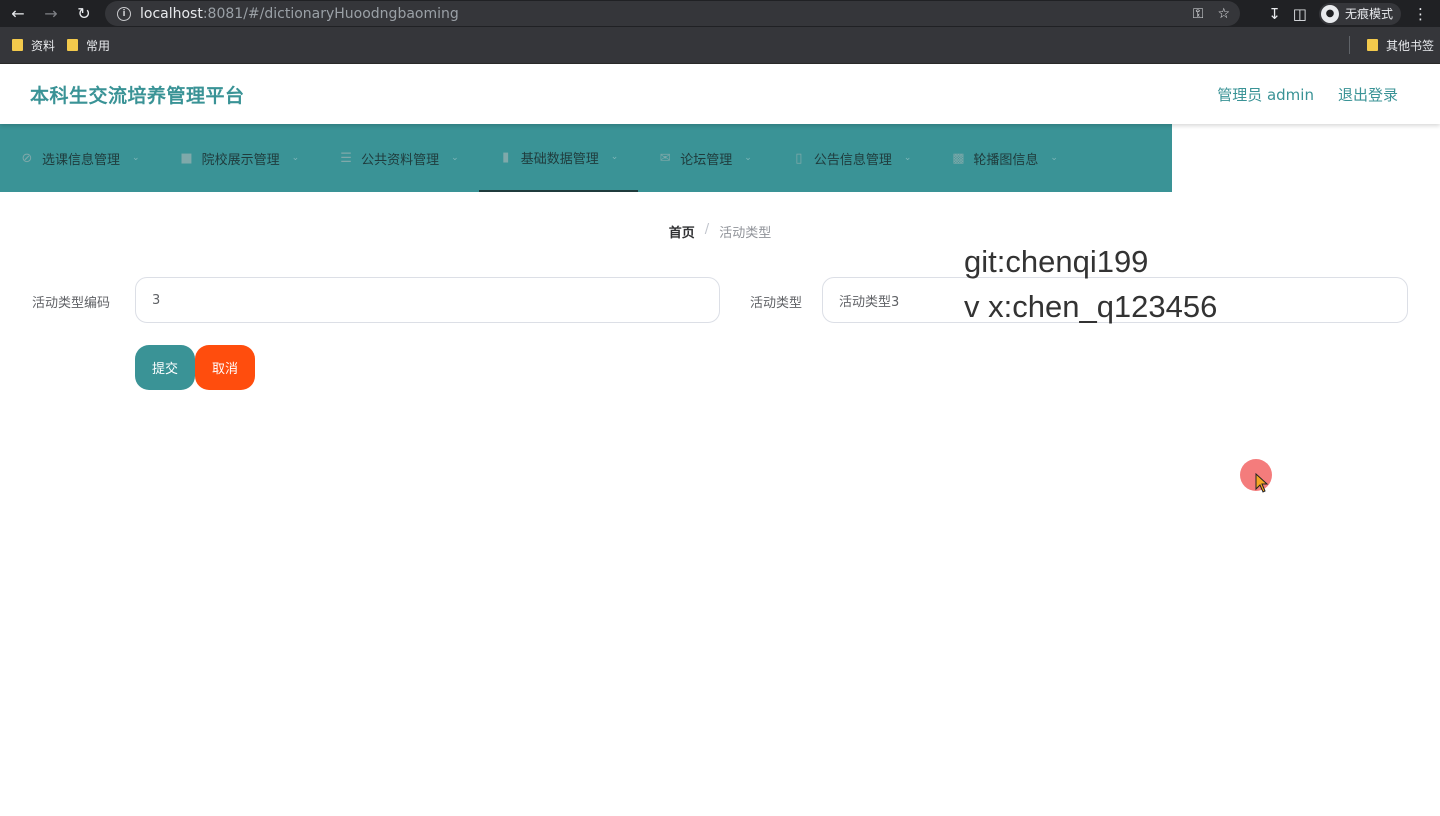 The width and height of the screenshot is (1440, 816). I want to click on menu-label: 公告信息管理, so click(852, 160).